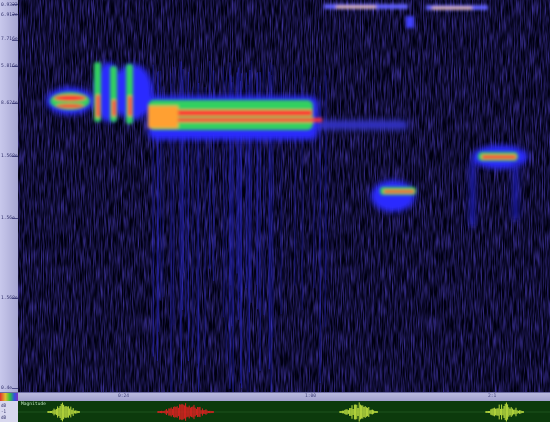  I want to click on time-label: 2:1, so click(492, 396).